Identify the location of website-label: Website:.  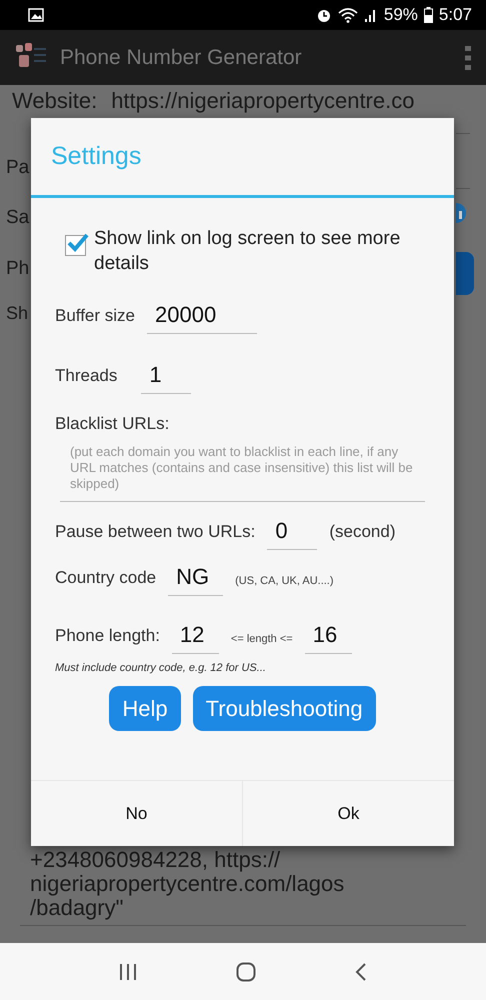
(55, 101).